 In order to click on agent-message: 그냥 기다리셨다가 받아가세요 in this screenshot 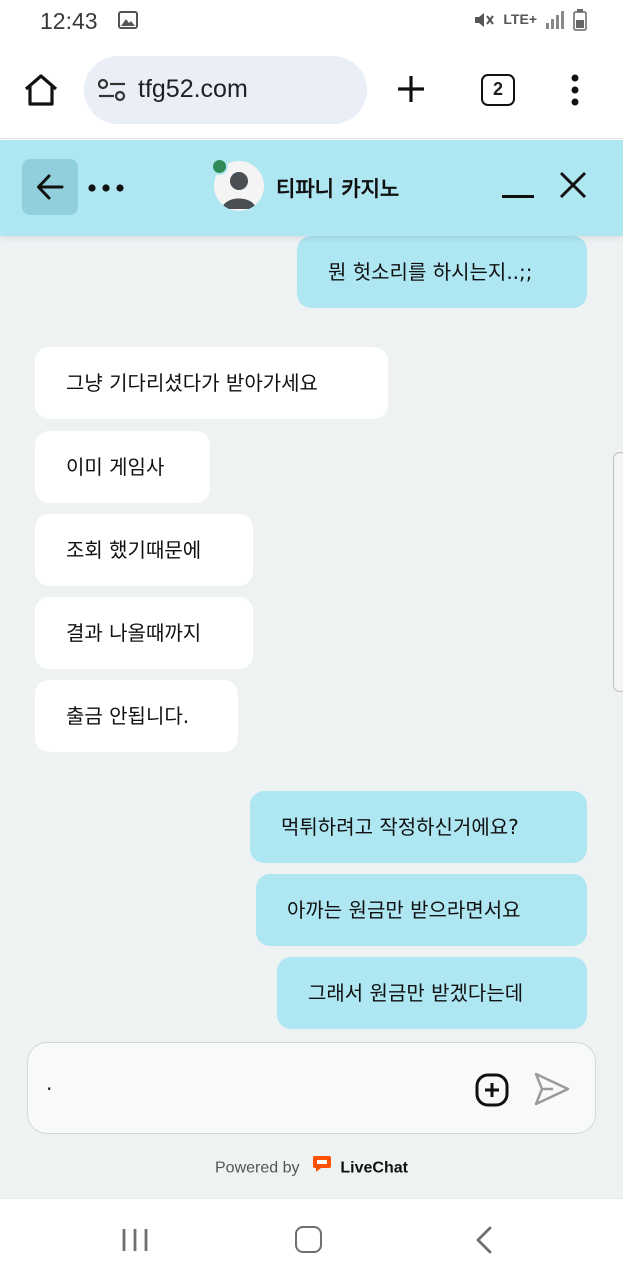, I will do `click(211, 383)`.